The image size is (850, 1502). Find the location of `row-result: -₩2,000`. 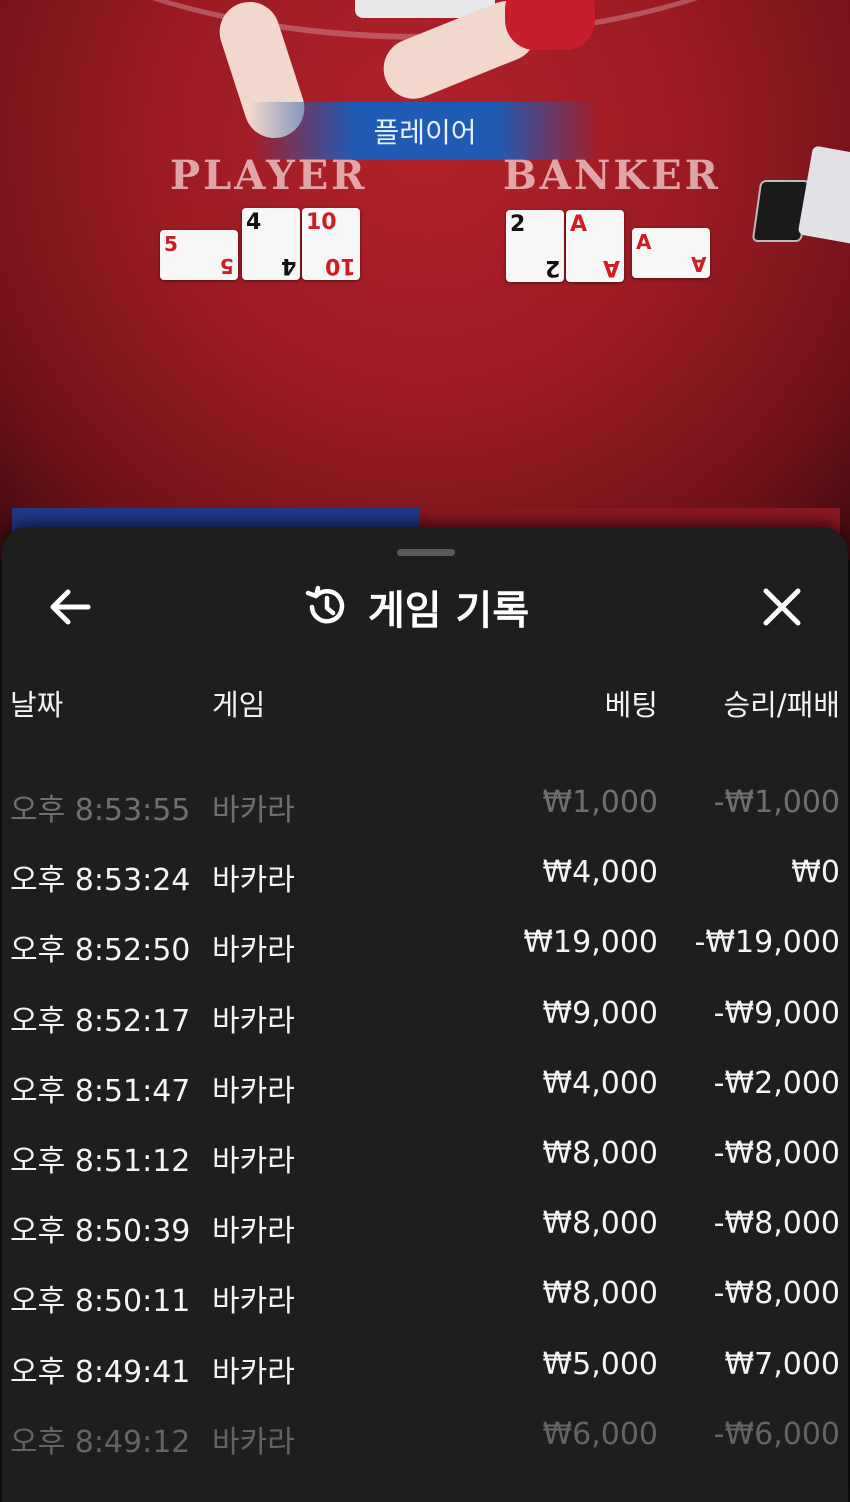

row-result: -₩2,000 is located at coordinates (776, 1083).